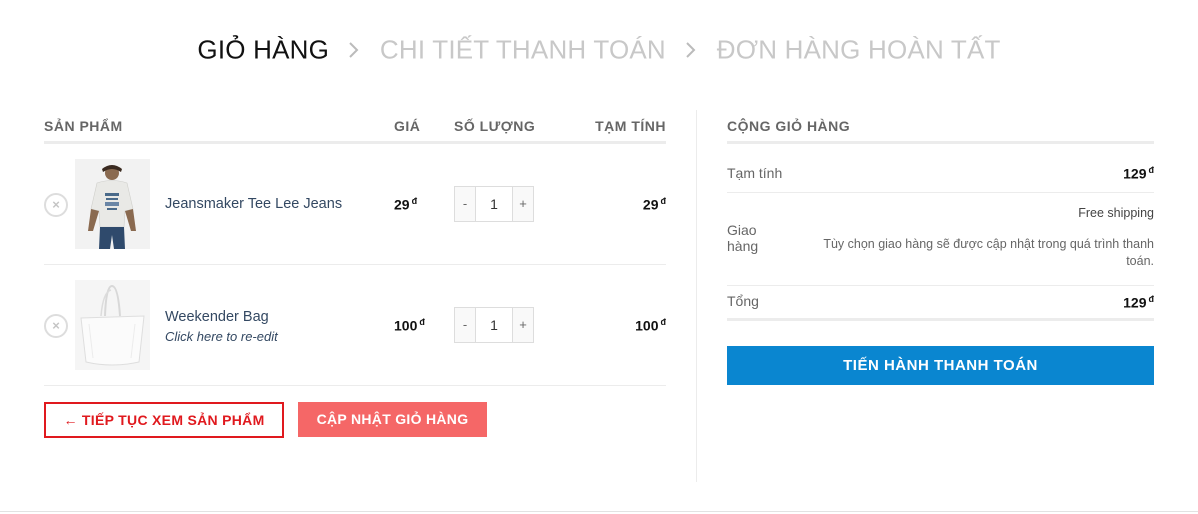 The height and width of the screenshot is (514, 1198). I want to click on total-value: 129 đ, so click(1138, 302).